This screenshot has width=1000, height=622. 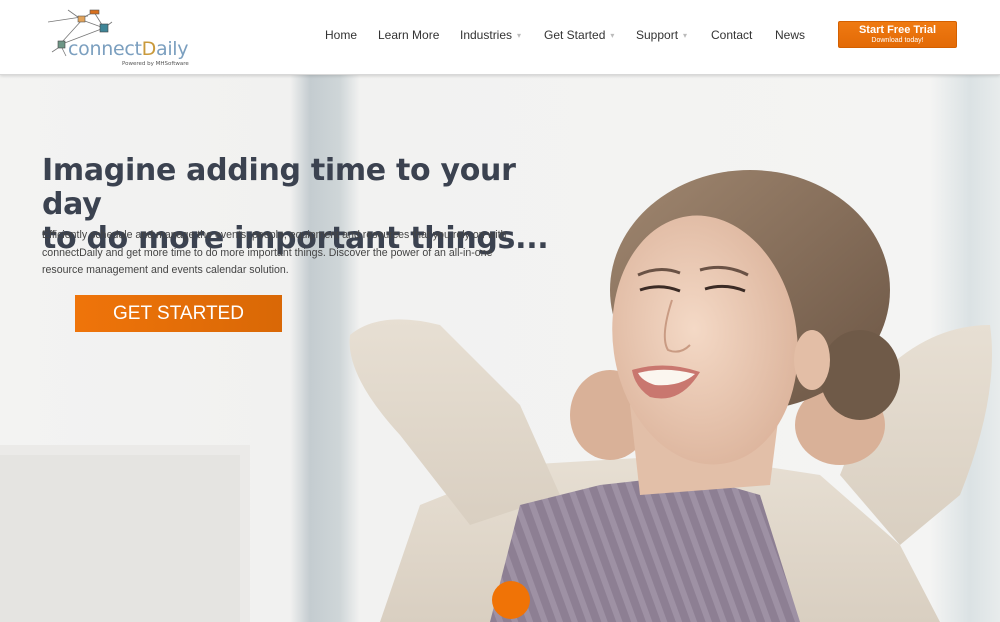 I want to click on brand-tagline: Powered by MHSoftware, so click(x=155, y=64).